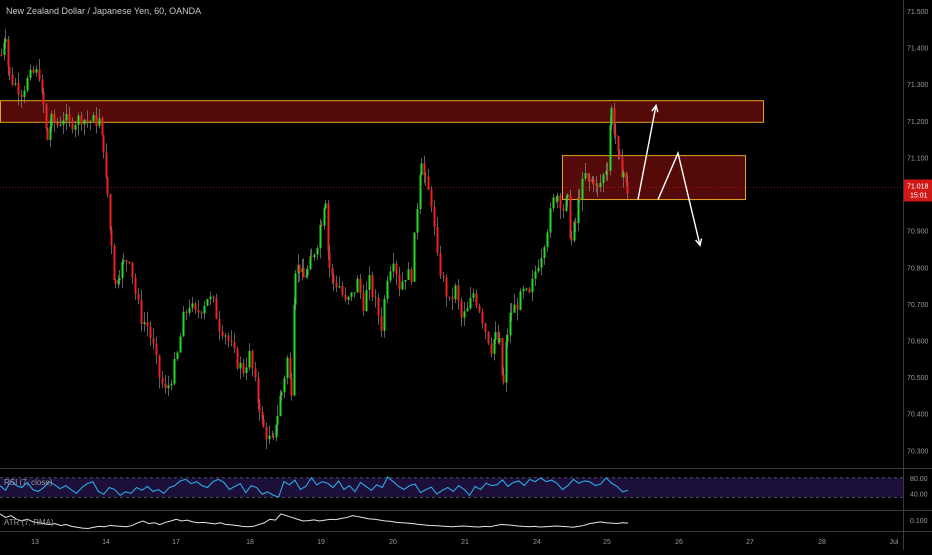 The height and width of the screenshot is (555, 932). Describe the element at coordinates (918, 186) in the screenshot. I see `last-price-value: 71.018` at that location.